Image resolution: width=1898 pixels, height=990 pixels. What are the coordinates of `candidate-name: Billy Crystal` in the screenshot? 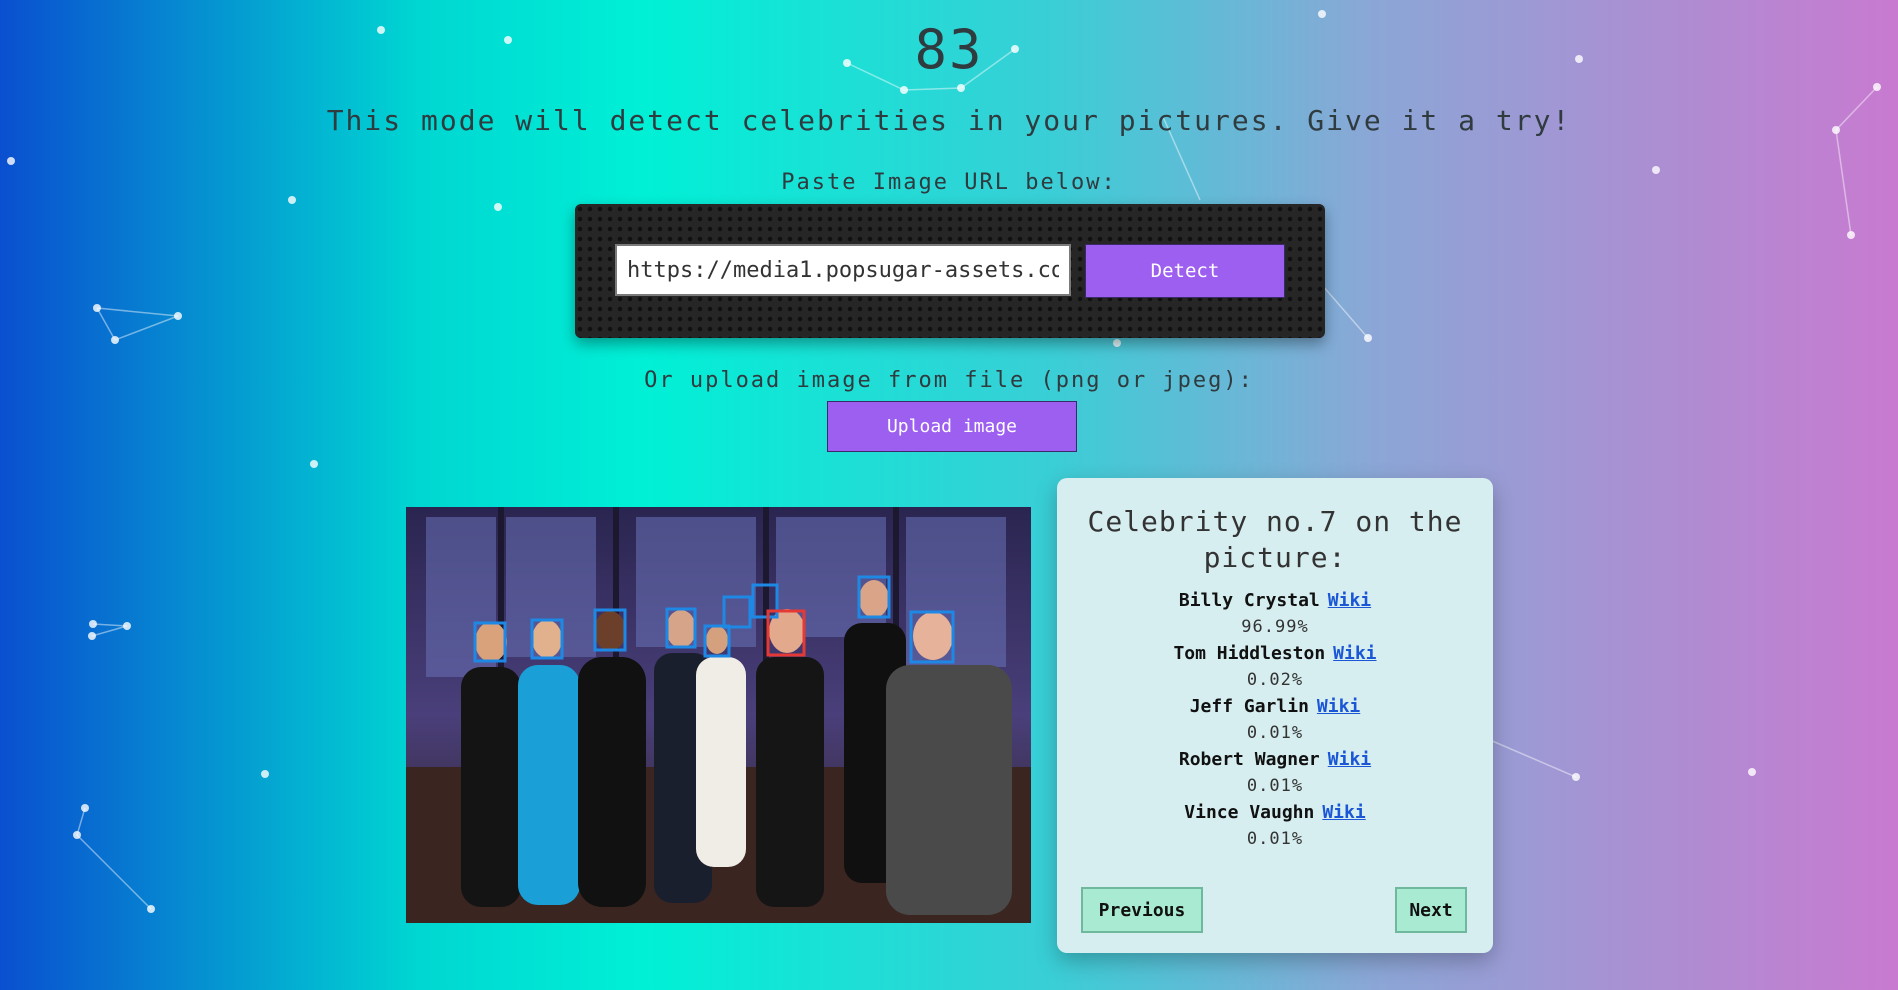 It's located at (1249, 600).